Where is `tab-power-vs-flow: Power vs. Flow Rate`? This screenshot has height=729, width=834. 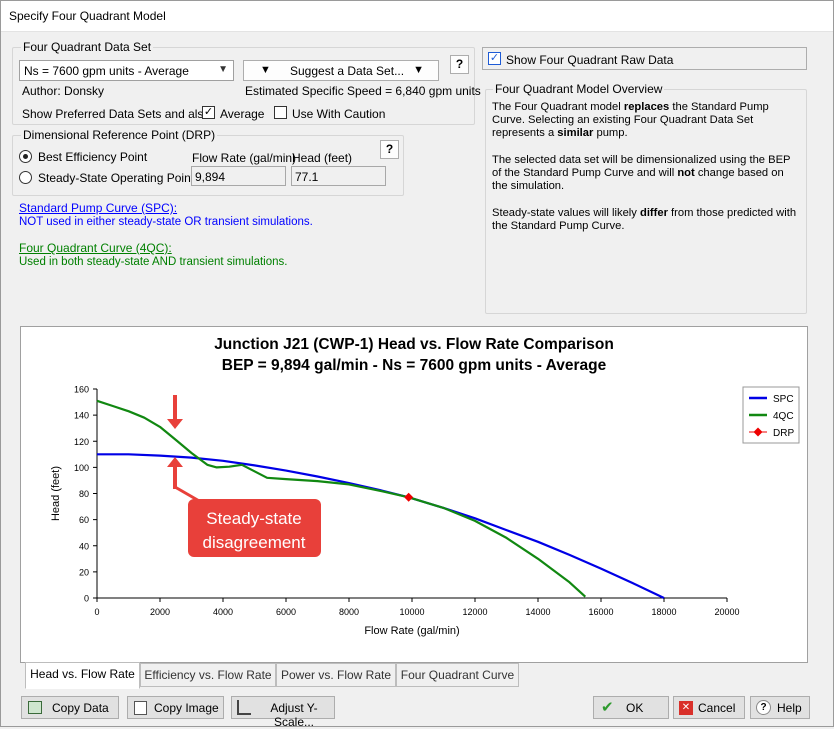 tab-power-vs-flow: Power vs. Flow Rate is located at coordinates (336, 675).